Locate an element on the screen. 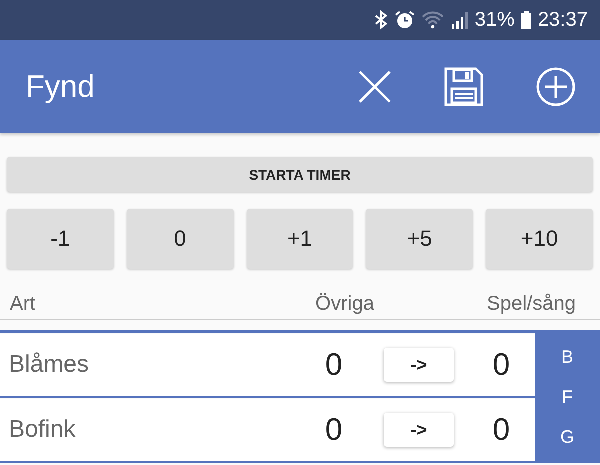  start-timer-button: STARTA TIMER is located at coordinates (300, 174).